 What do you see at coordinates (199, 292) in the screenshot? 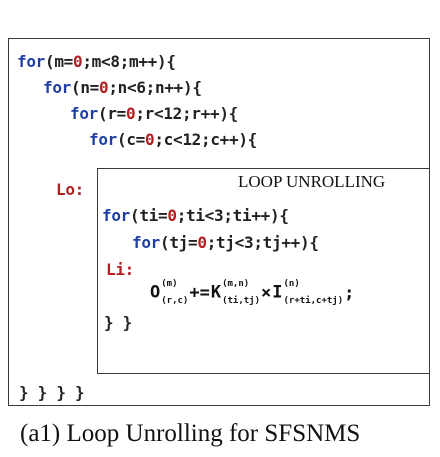
I see `plus-equals-operator: +=` at bounding box center [199, 292].